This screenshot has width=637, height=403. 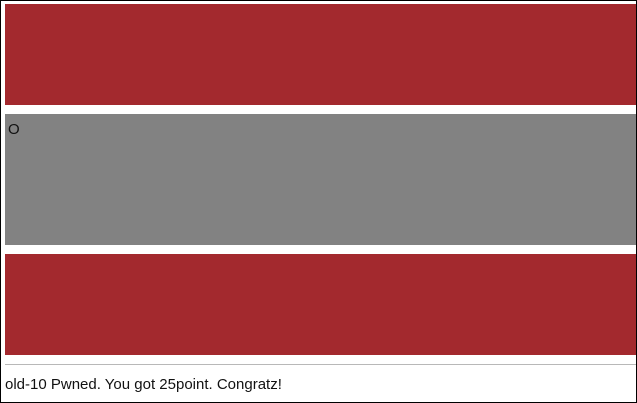 What do you see at coordinates (143, 384) in the screenshot?
I see `status-message: old-10 Pwned. You got 25point. Congratz!` at bounding box center [143, 384].